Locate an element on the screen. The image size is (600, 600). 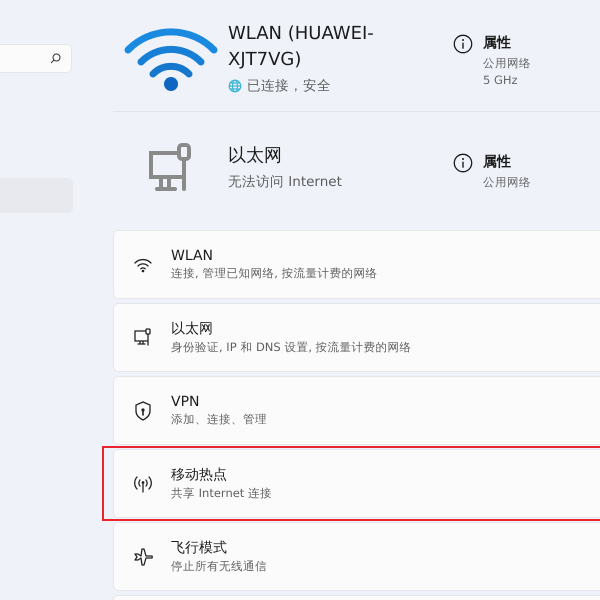
settings-card: 飞行模式 停止所有无线通信 is located at coordinates (356, 556).